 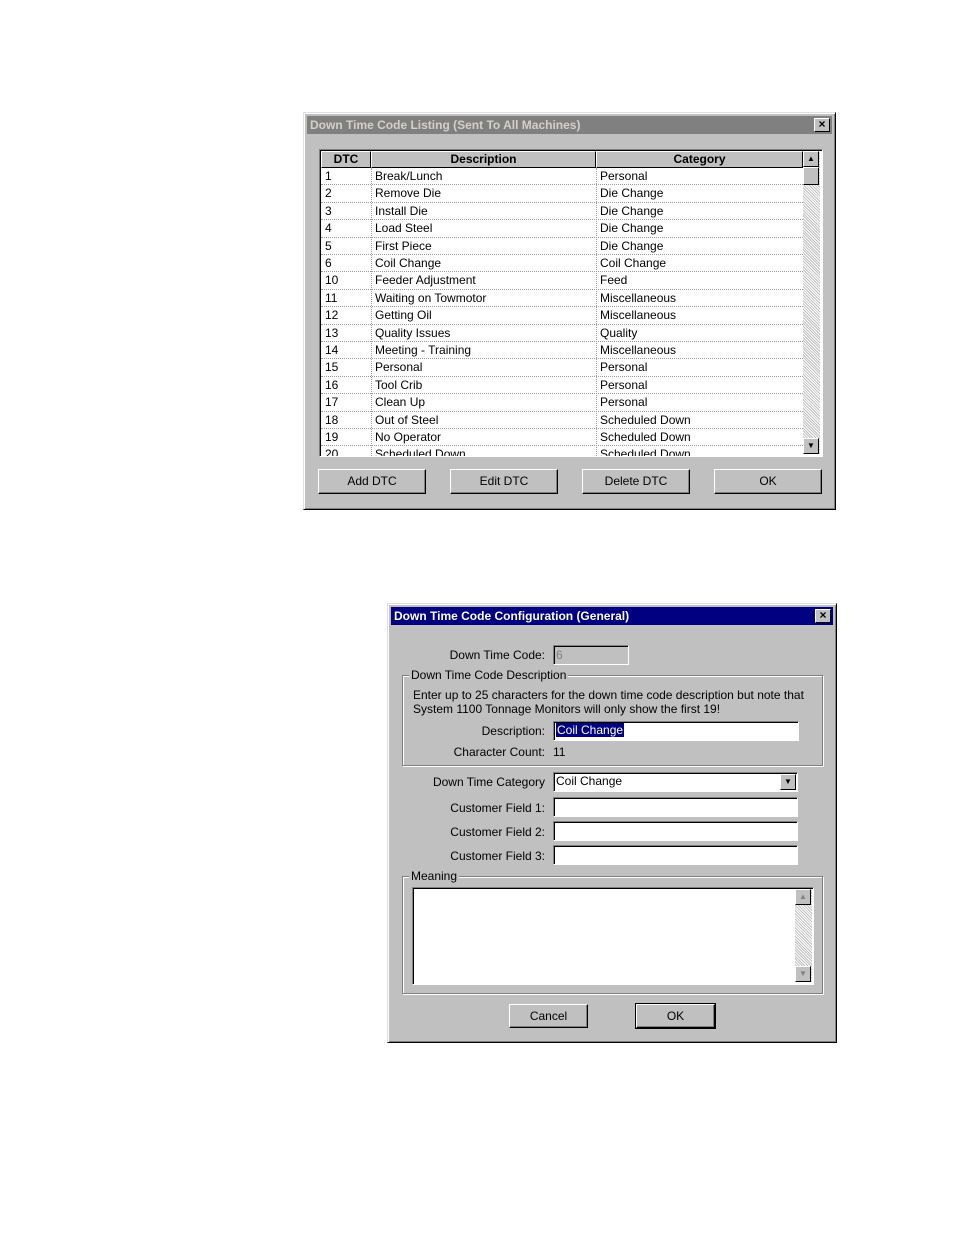 What do you see at coordinates (612, 616) in the screenshot?
I see `config-title-bar: Down Time Code Configuration (General) ×` at bounding box center [612, 616].